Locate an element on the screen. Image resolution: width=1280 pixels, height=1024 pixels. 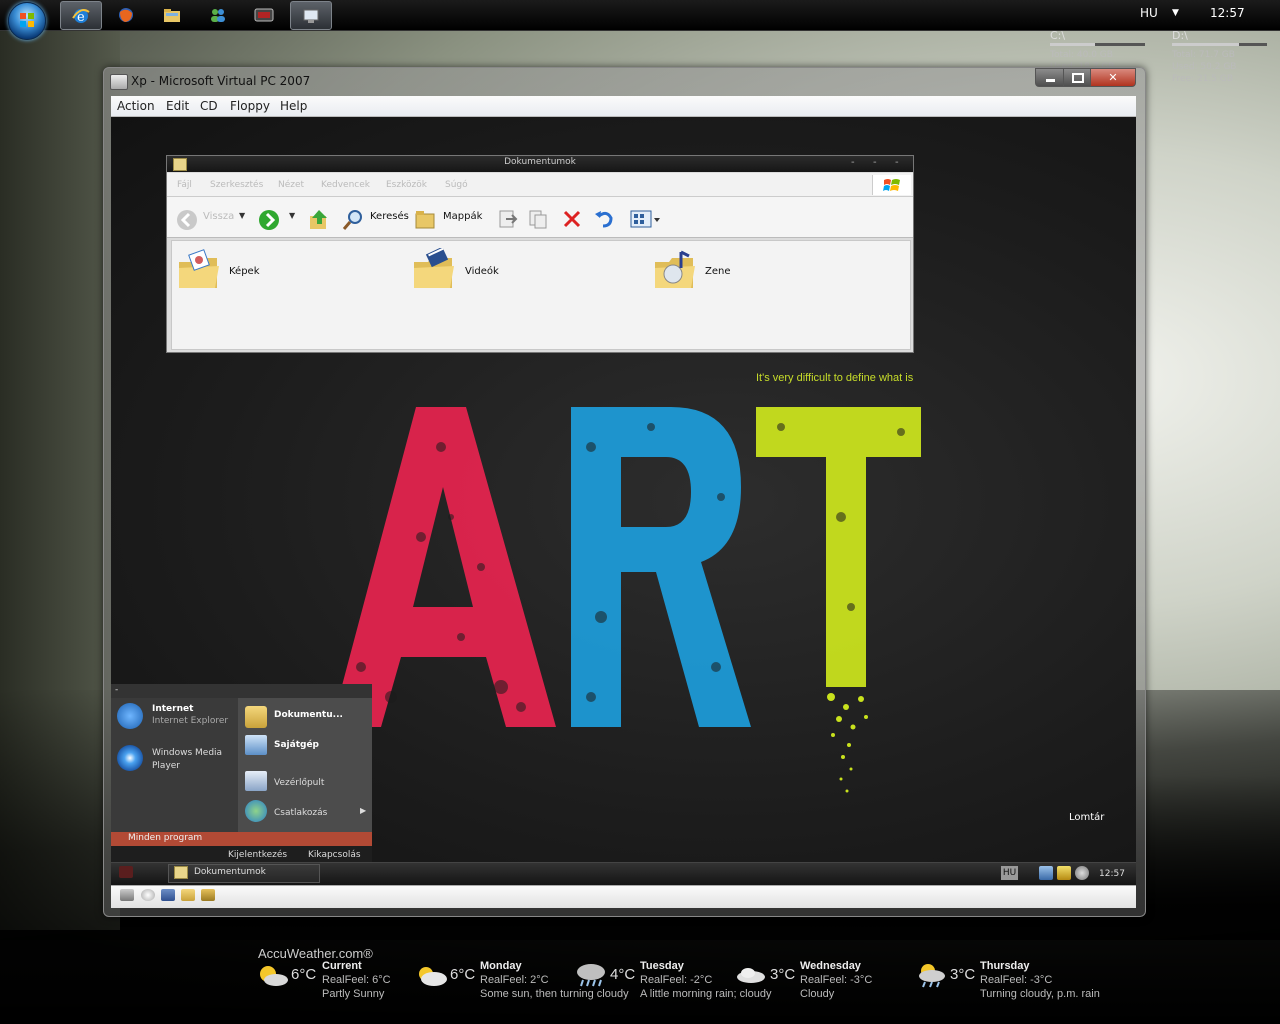
art-letter-r is located at coordinates (661, 567).